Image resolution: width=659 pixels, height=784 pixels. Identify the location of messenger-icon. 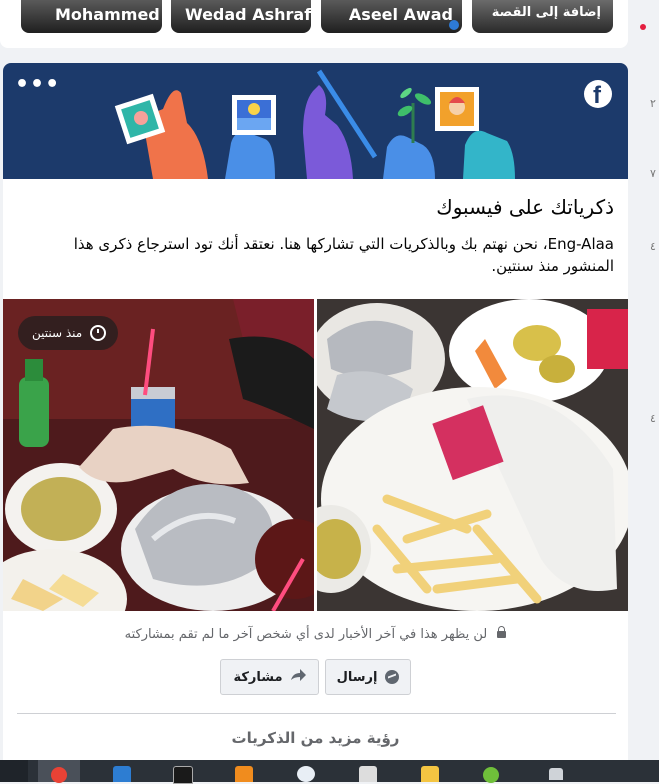
(392, 677).